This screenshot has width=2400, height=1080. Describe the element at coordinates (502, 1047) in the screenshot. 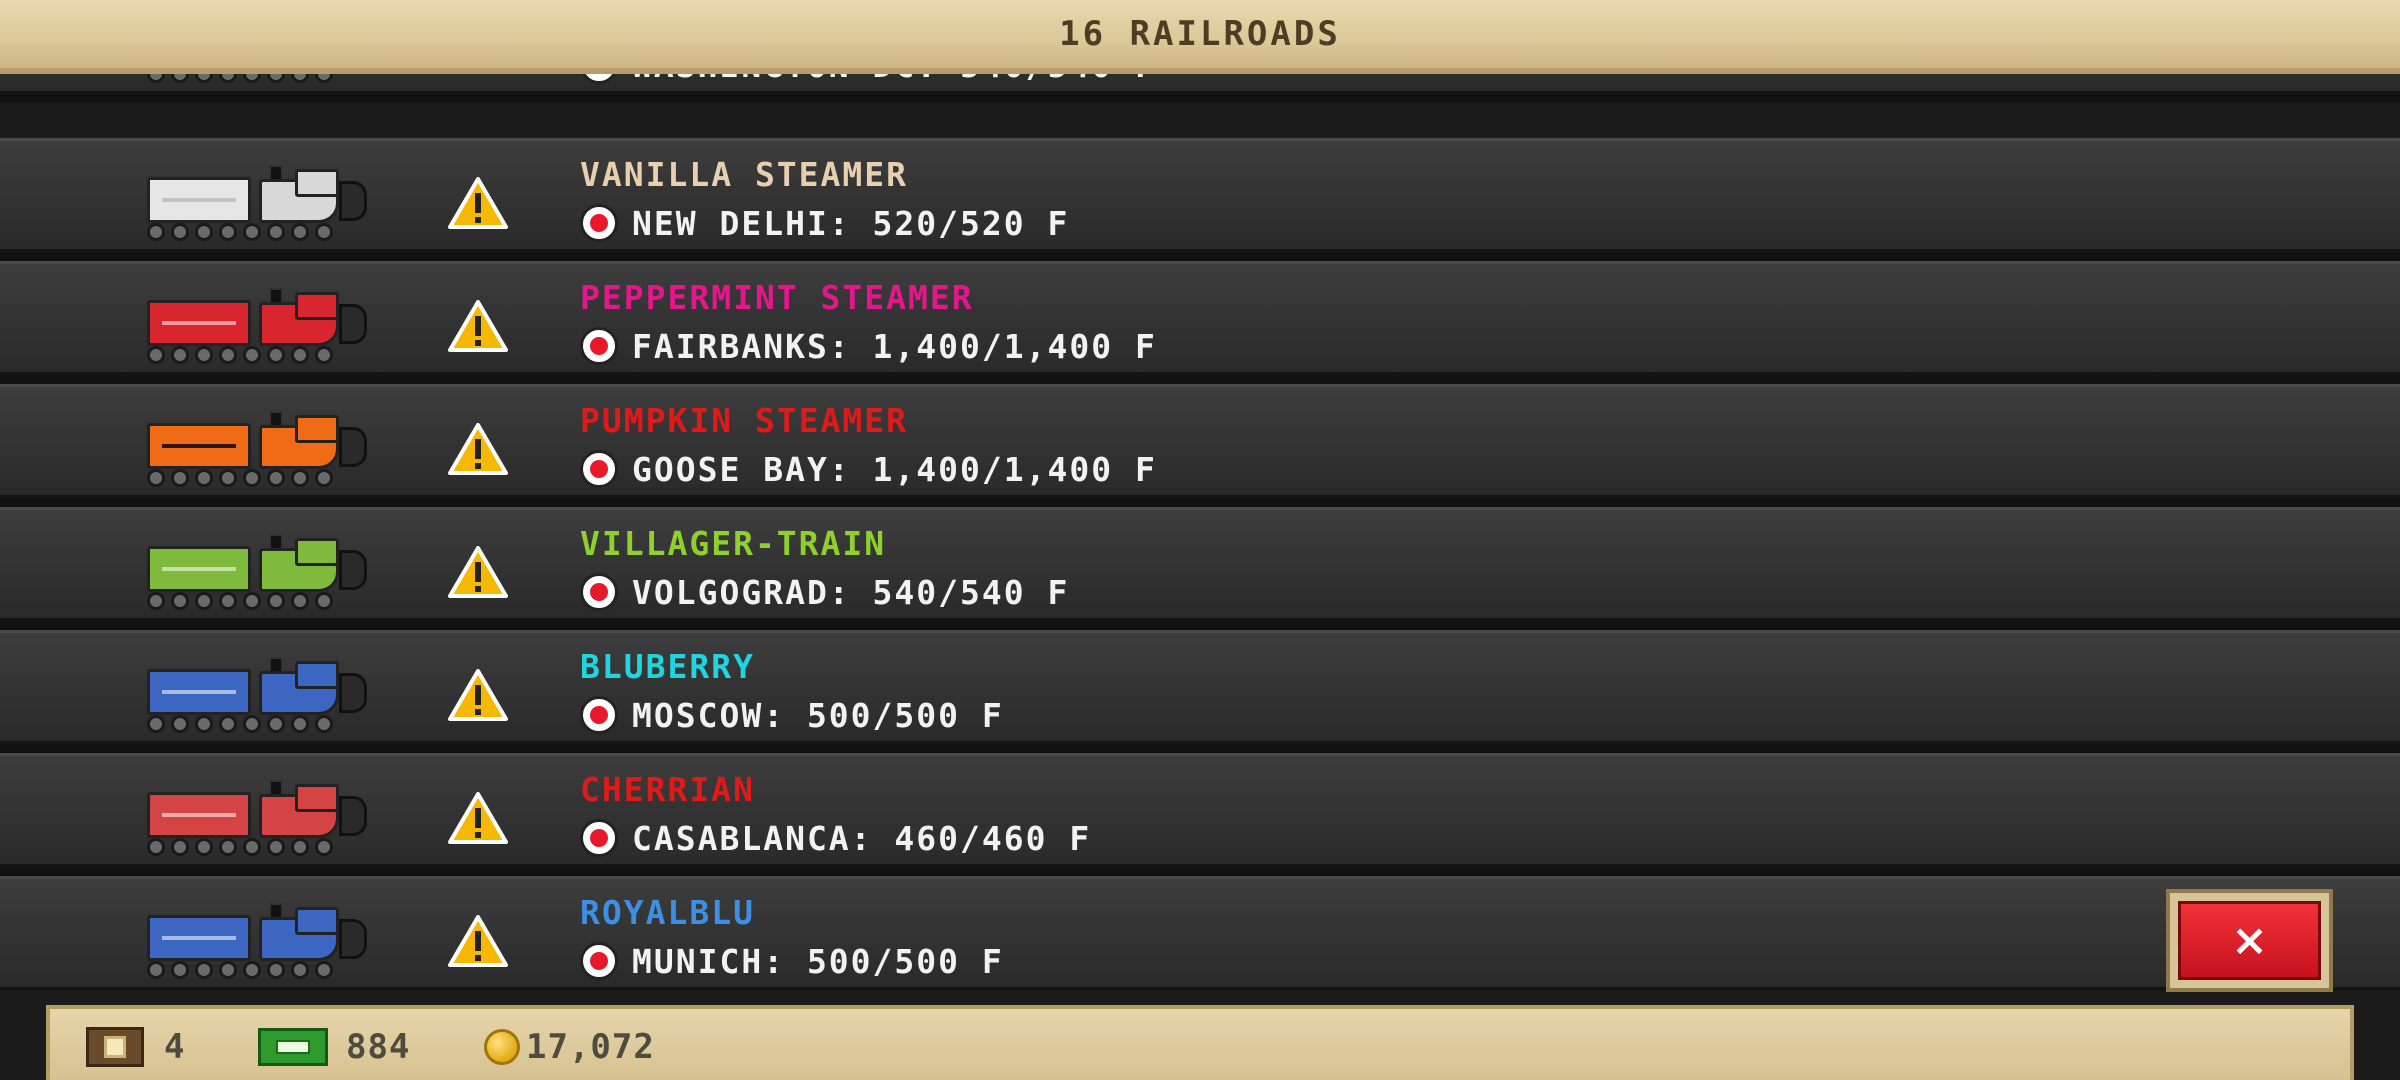

I see `coin-icon` at that location.